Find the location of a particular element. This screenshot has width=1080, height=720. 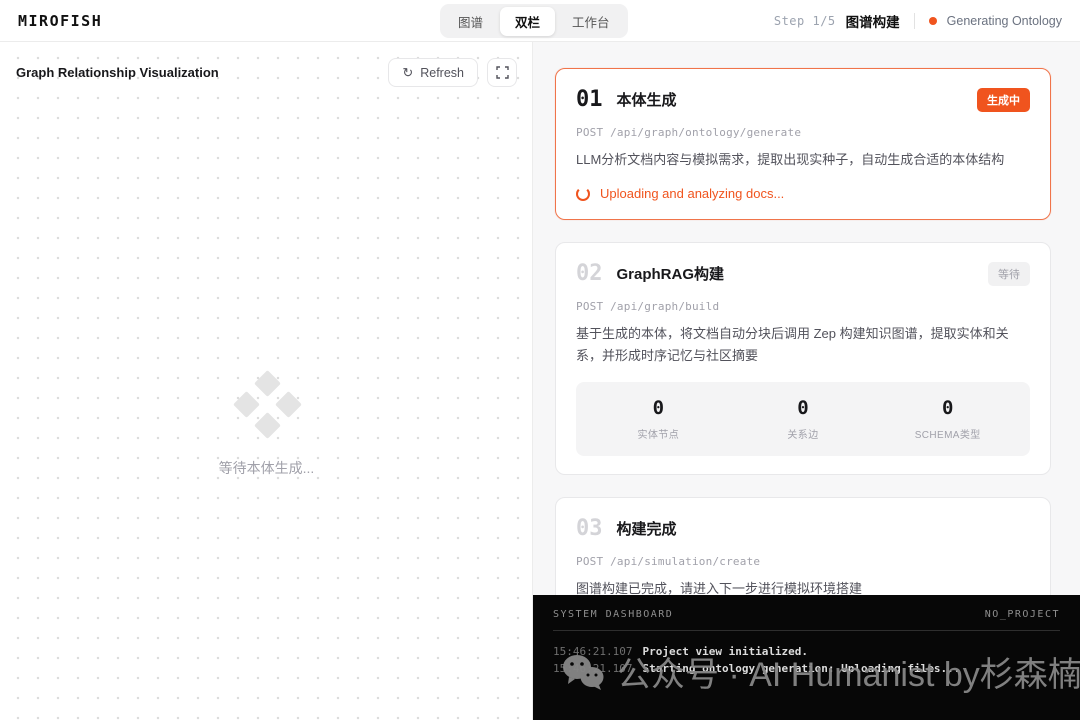

stat-label: SCHEMA类型 is located at coordinates (947, 436).